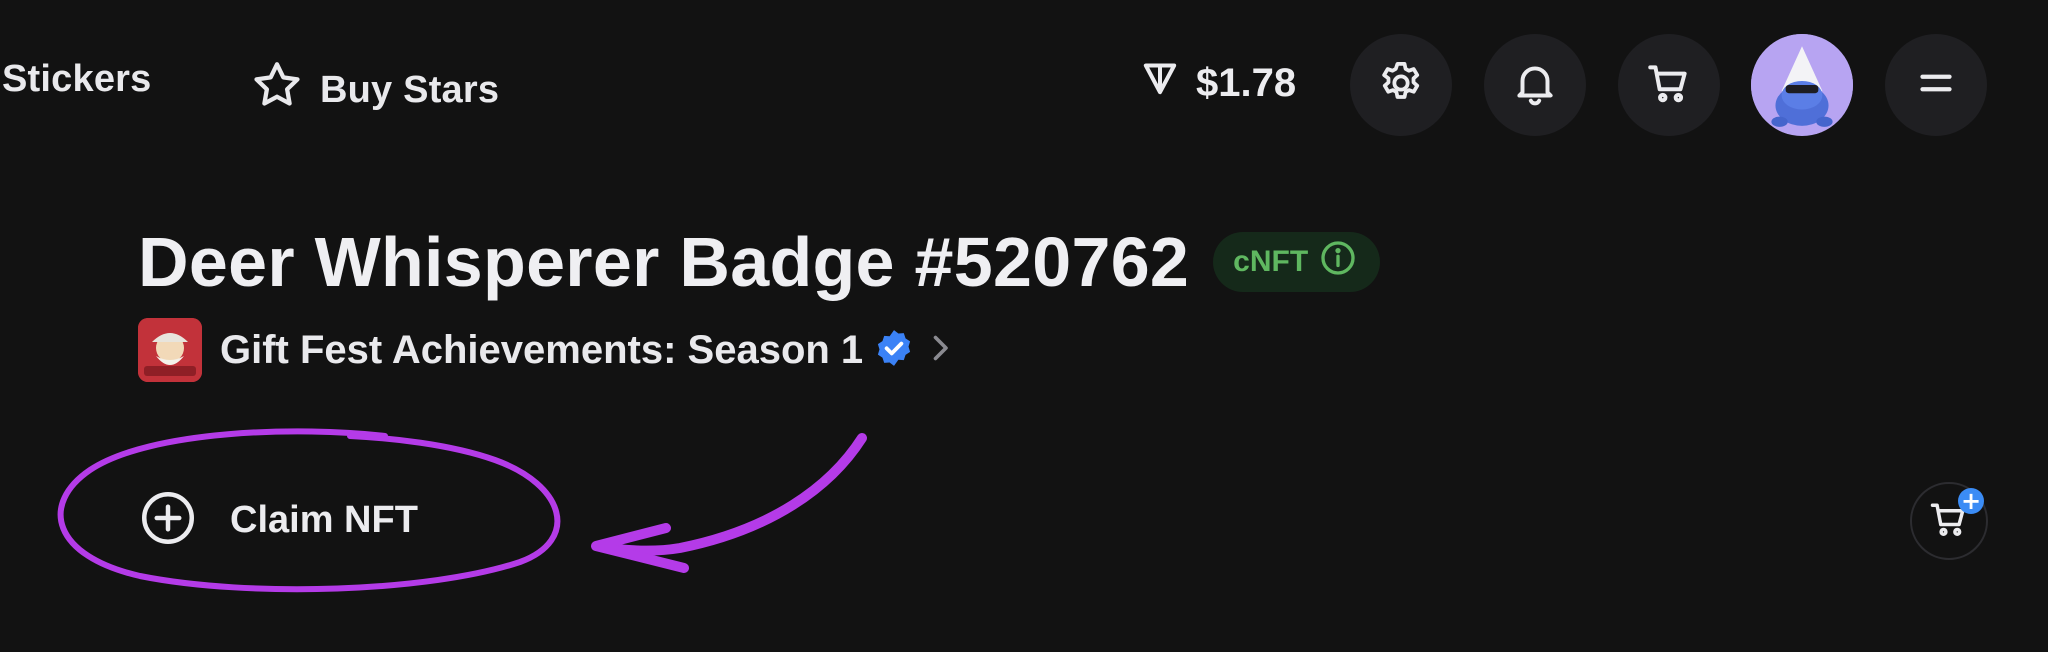 Image resolution: width=2048 pixels, height=652 pixels. What do you see at coordinates (1333, 262) in the screenshot?
I see `info-icon` at bounding box center [1333, 262].